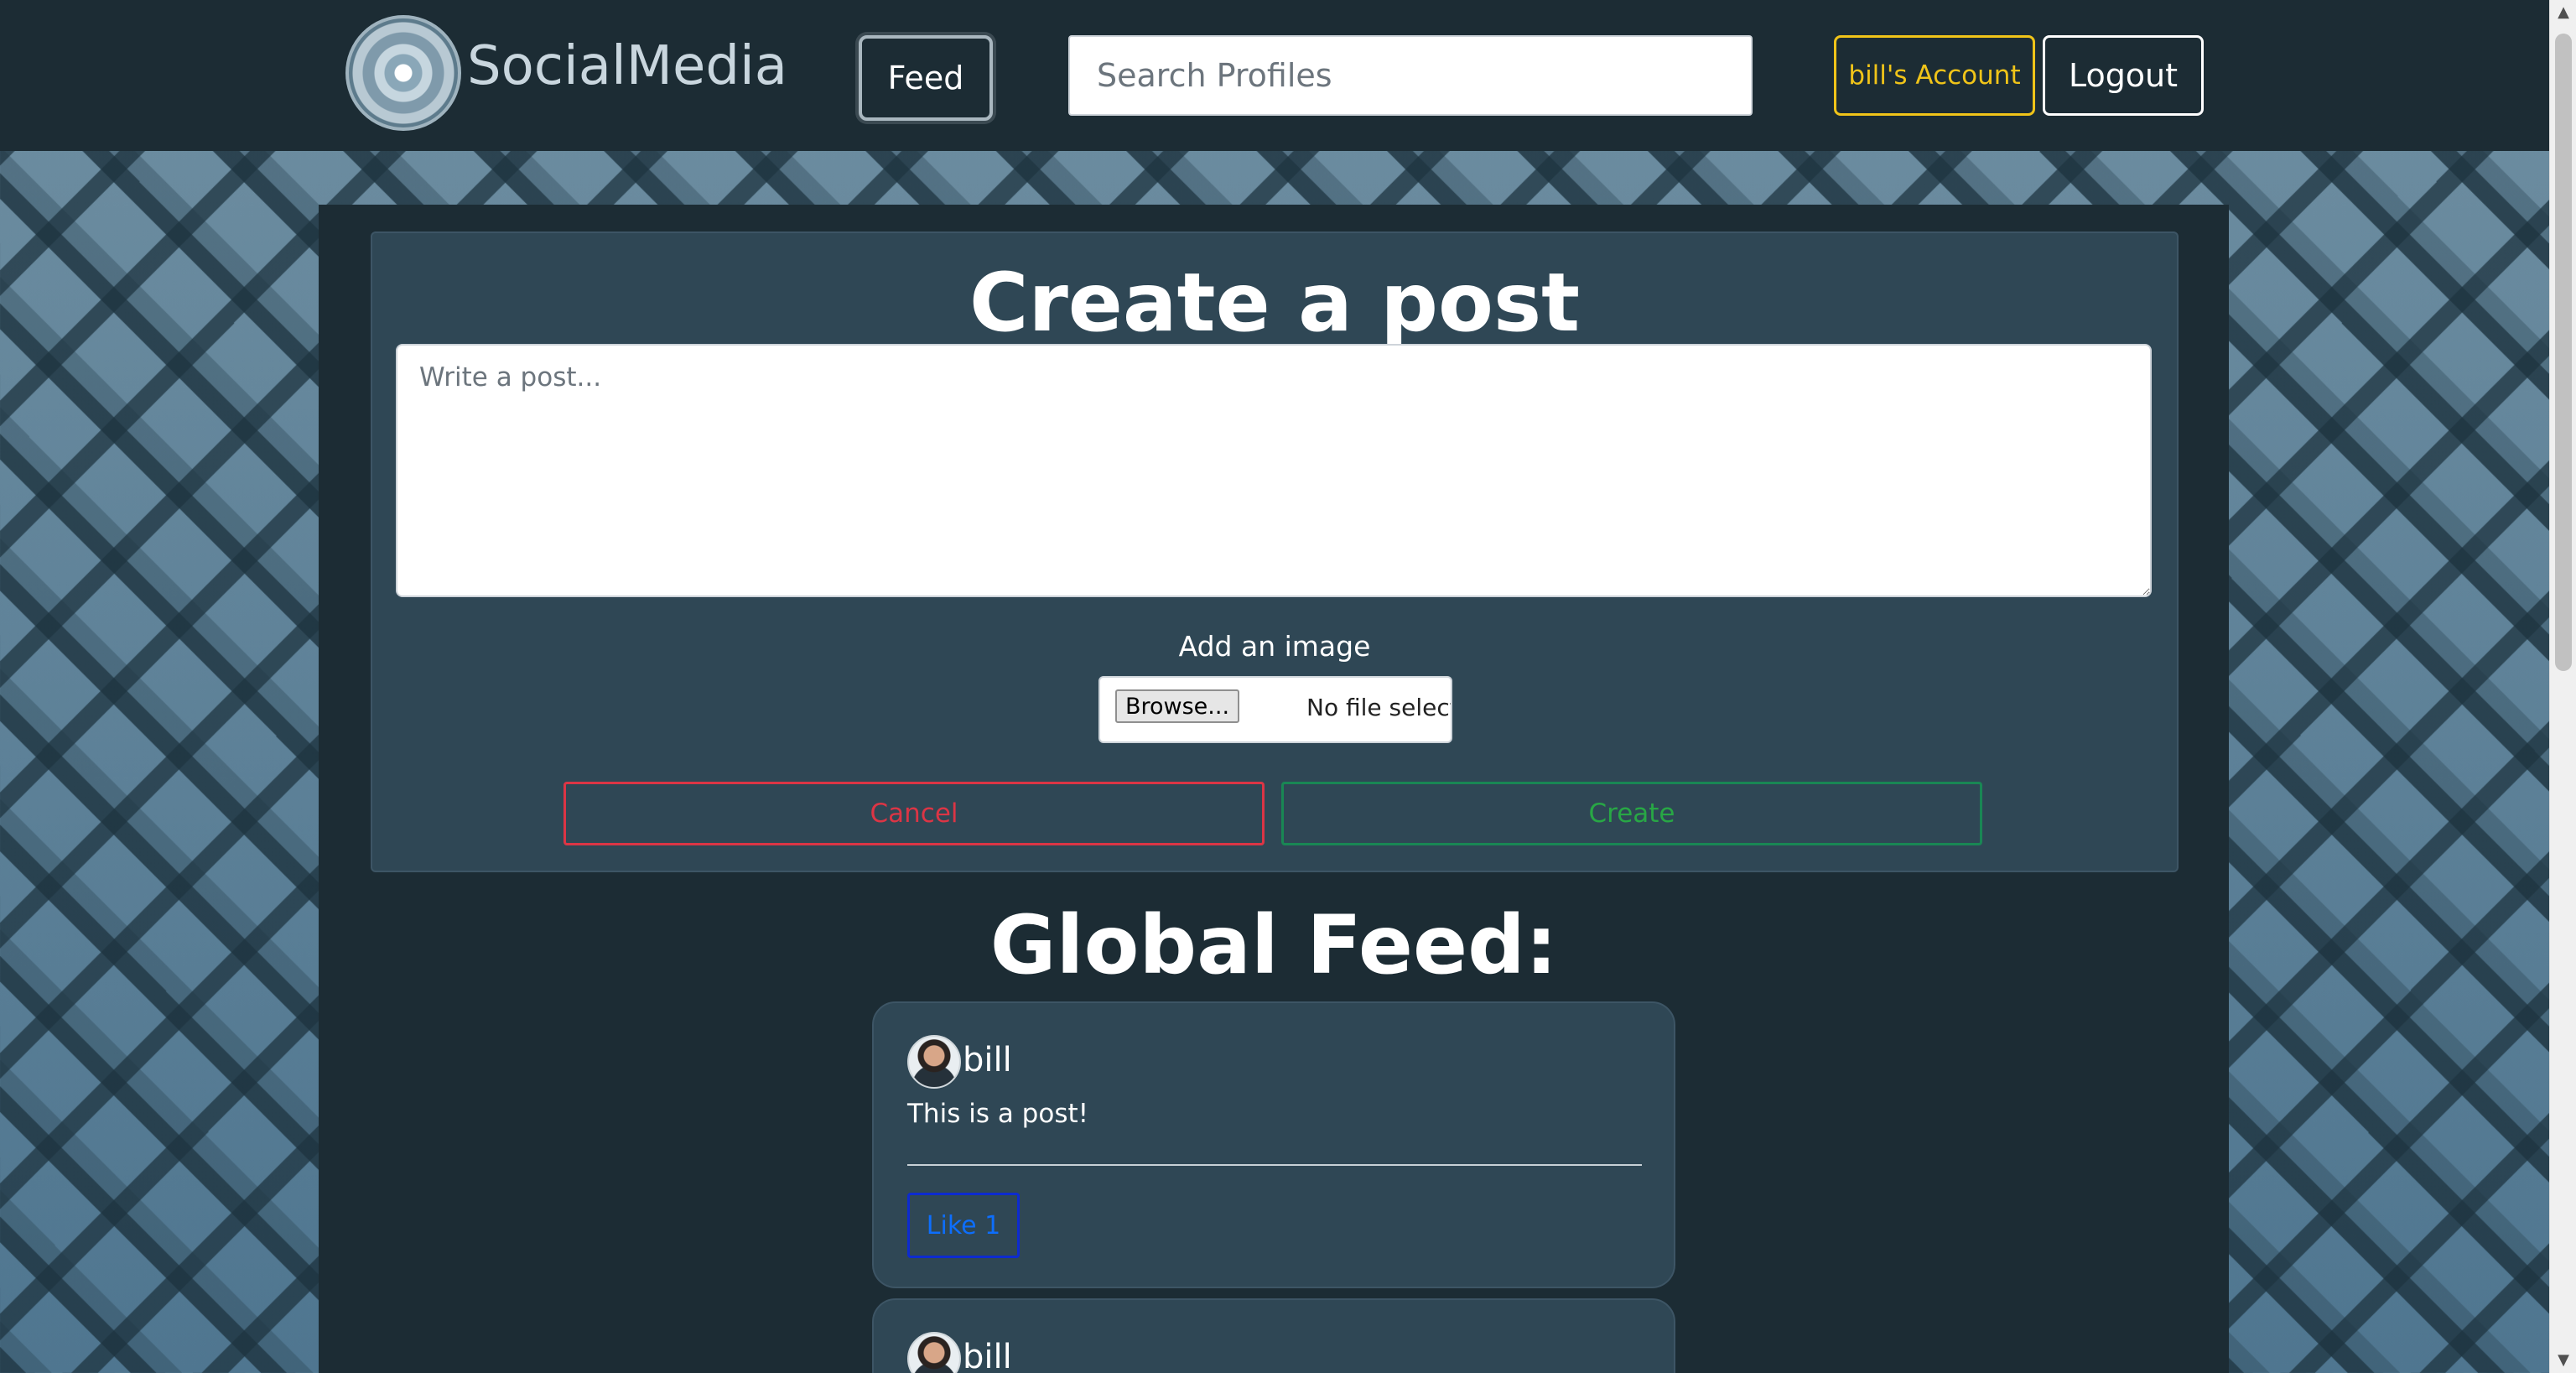 The width and height of the screenshot is (2576, 1373). Describe the element at coordinates (1274, 647) in the screenshot. I see `add-image-label: Add an image` at that location.